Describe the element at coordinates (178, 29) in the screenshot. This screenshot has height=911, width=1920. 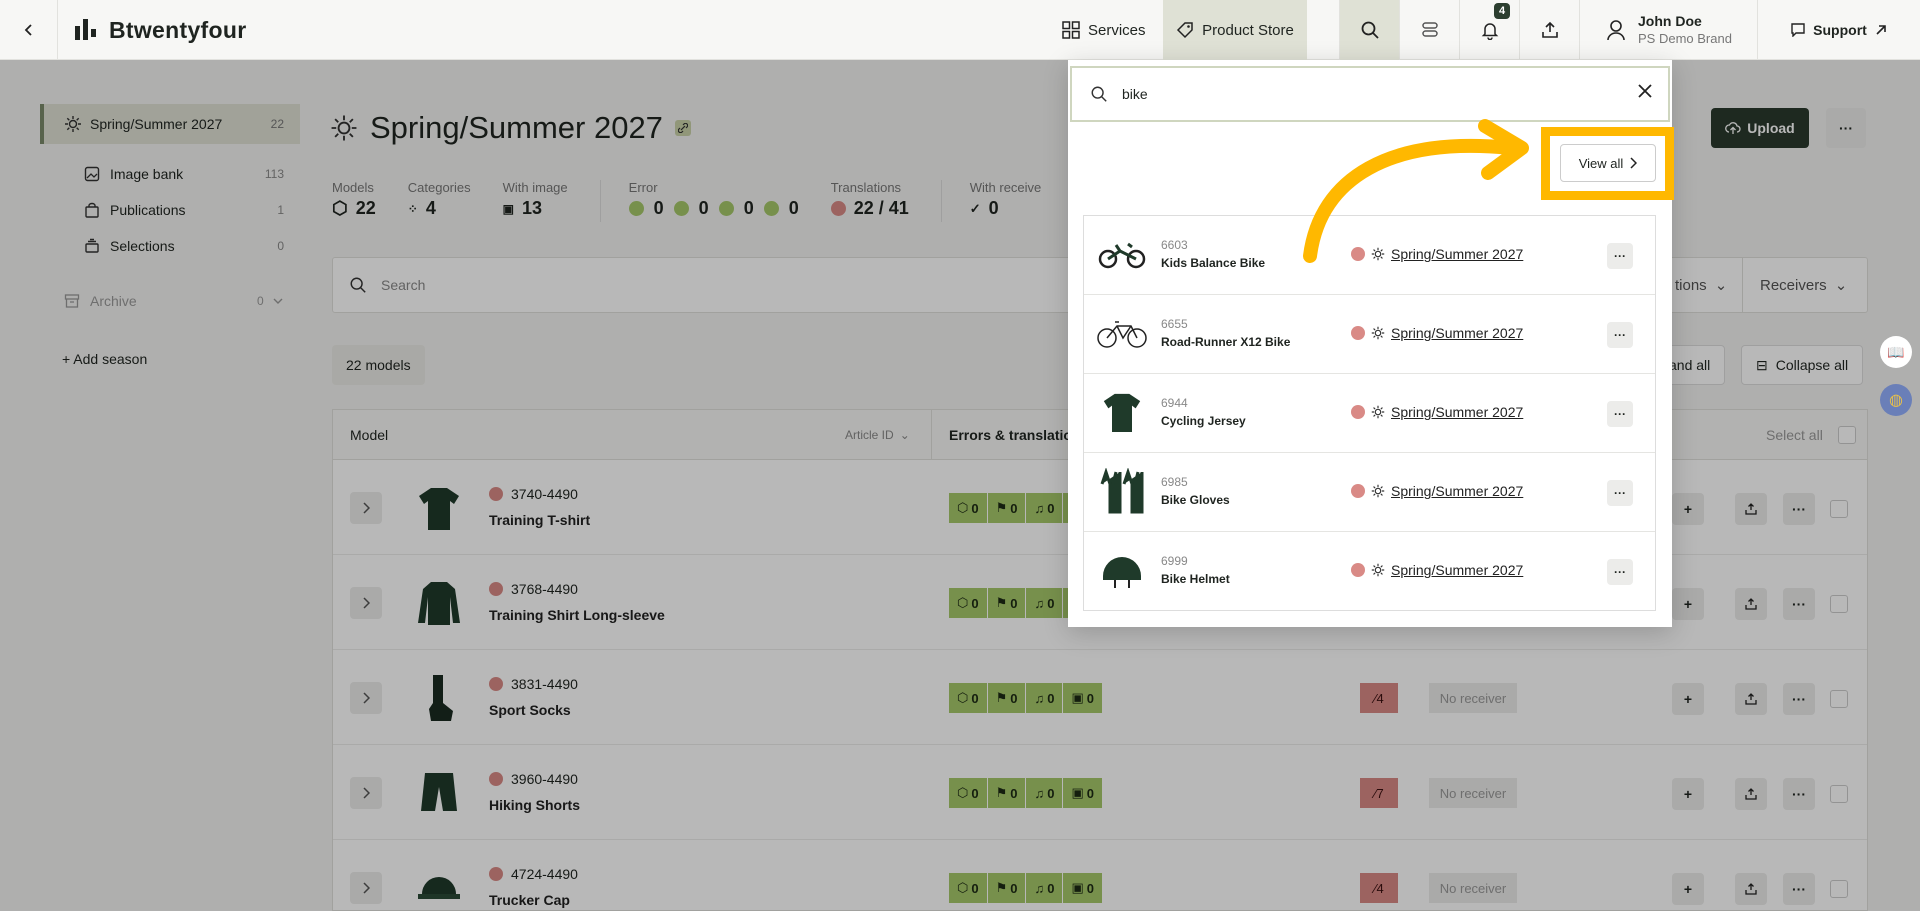
I see `brand-name: Btwentyfour` at that location.